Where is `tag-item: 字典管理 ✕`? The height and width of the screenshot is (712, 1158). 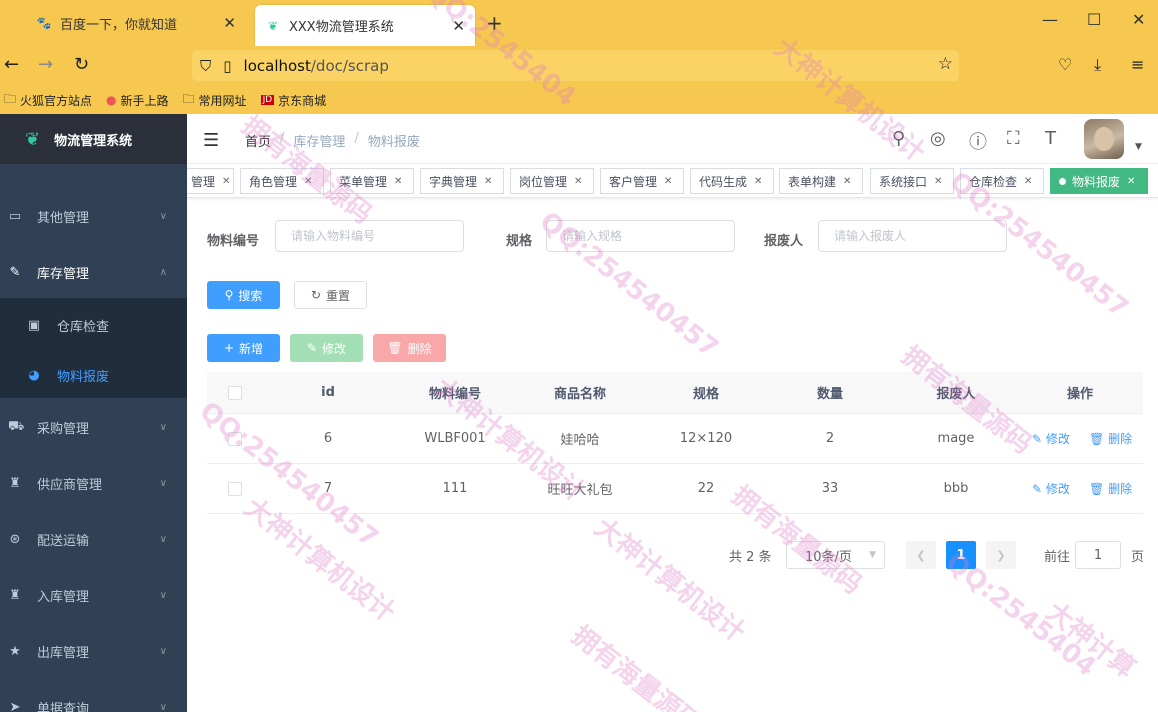
tag-item: 字典管理 ✕ is located at coordinates (462, 181).